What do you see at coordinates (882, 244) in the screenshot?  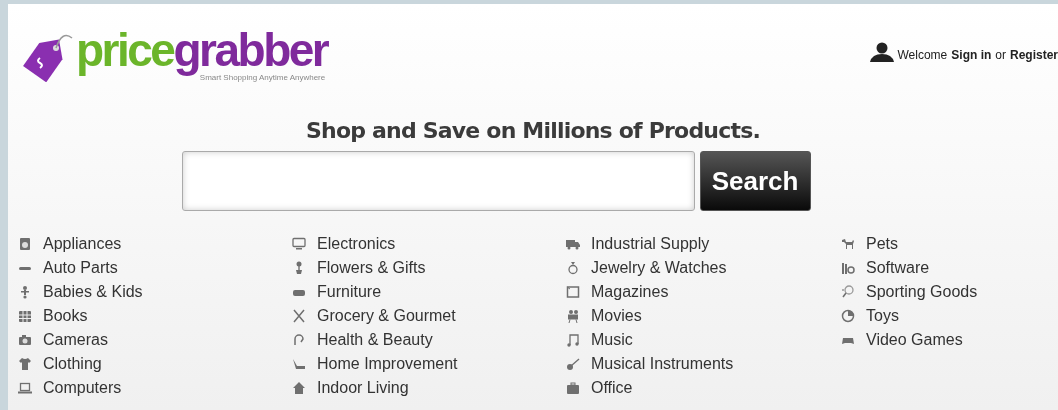 I see `category-link: Pets` at bounding box center [882, 244].